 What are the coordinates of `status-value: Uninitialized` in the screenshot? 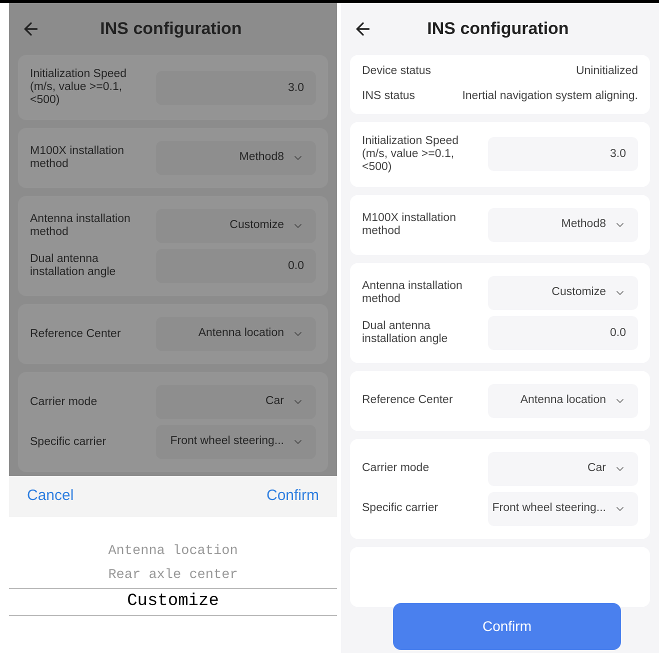 It's located at (607, 71).